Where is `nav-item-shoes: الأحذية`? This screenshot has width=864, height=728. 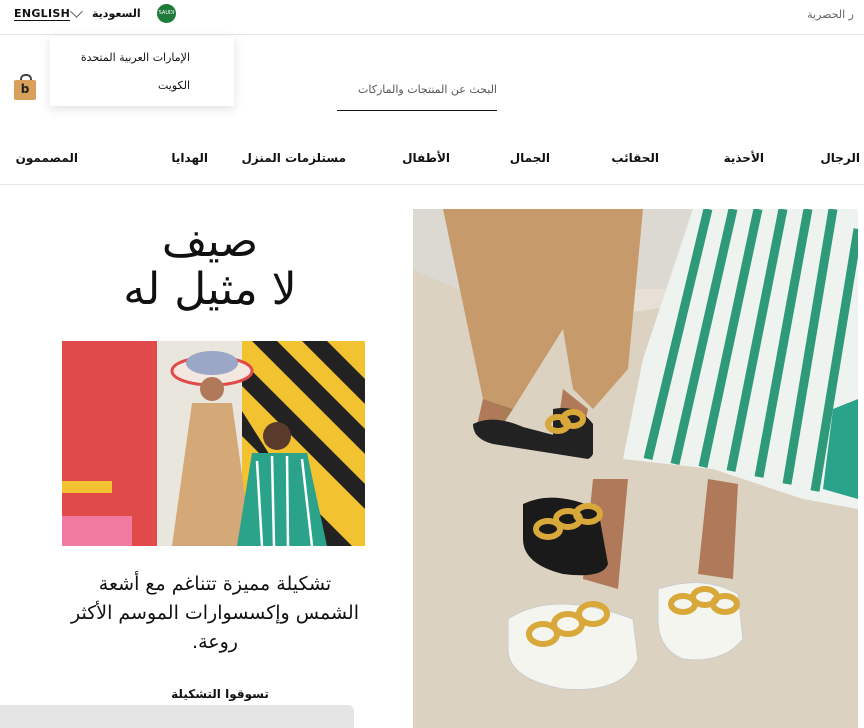
nav-item-shoes: الأحذية is located at coordinates (744, 158).